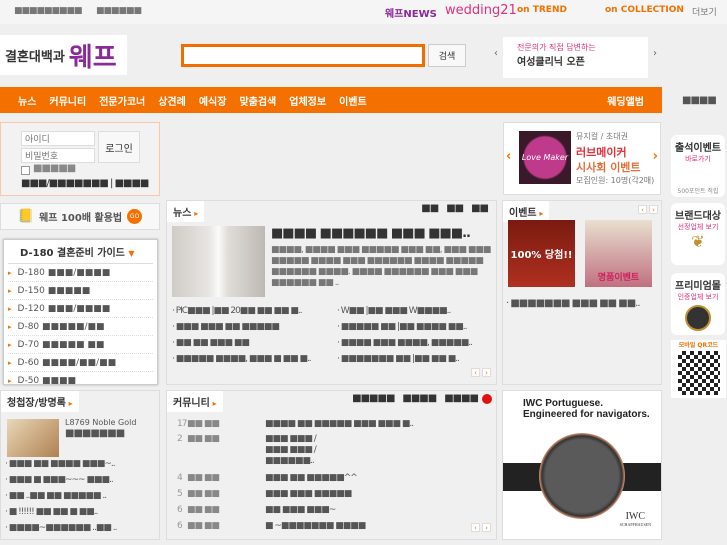 The width and height of the screenshot is (727, 545). What do you see at coordinates (308, 494) in the screenshot?
I see `row-title: ■■■ ■■■ ■■■■■` at bounding box center [308, 494].